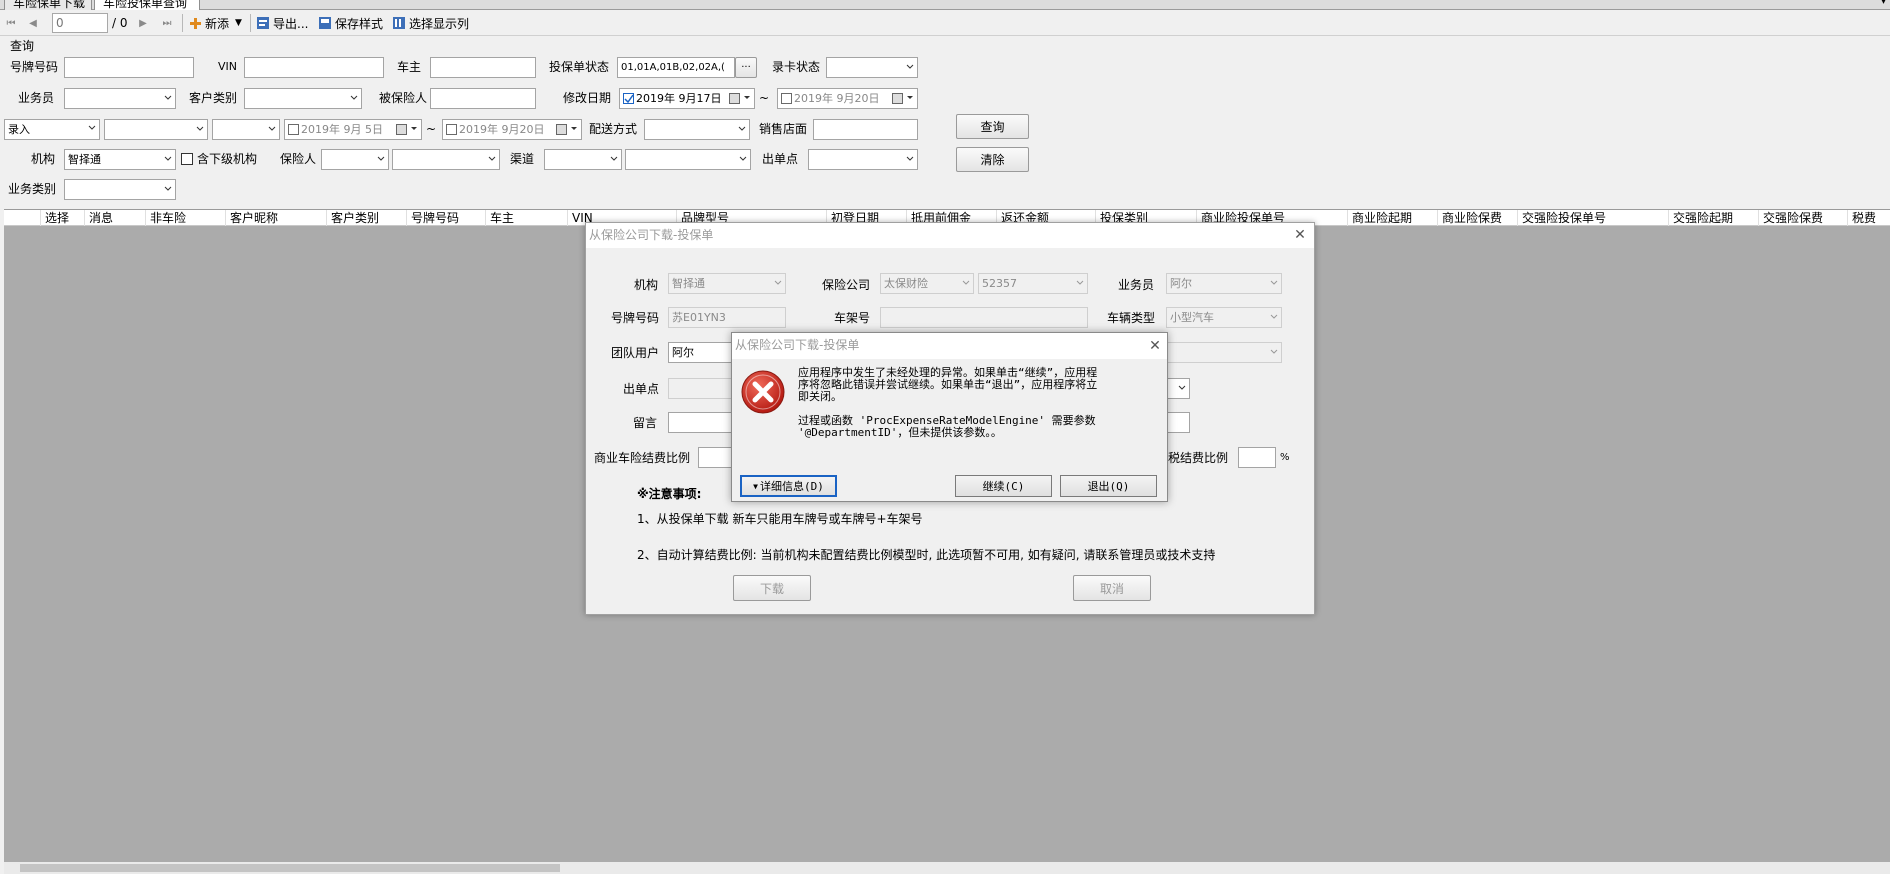  What do you see at coordinates (483, 98) in the screenshot?
I see `insured-input` at bounding box center [483, 98].